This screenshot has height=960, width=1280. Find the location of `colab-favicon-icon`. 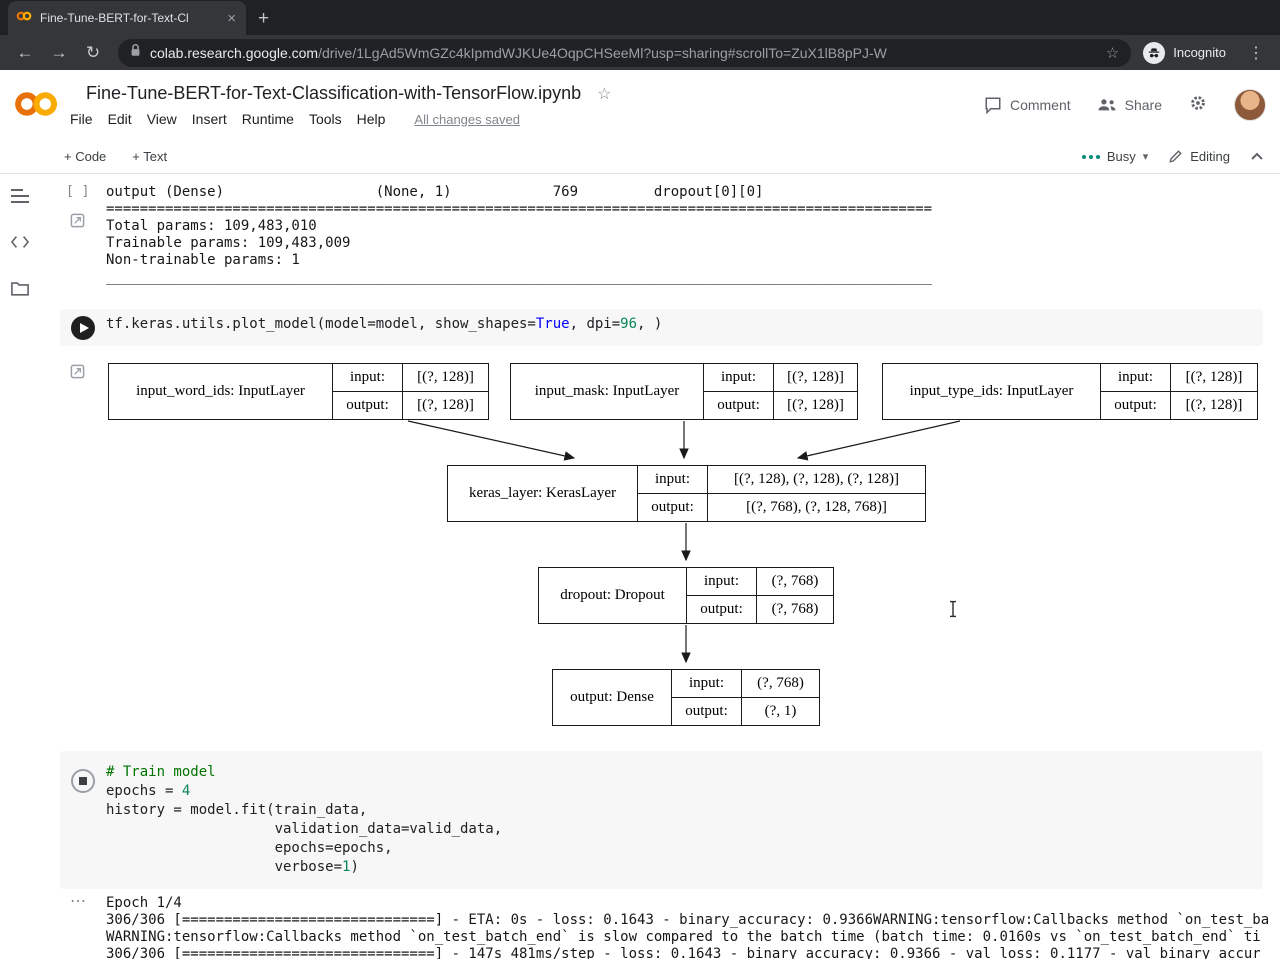

colab-favicon-icon is located at coordinates (24, 18).